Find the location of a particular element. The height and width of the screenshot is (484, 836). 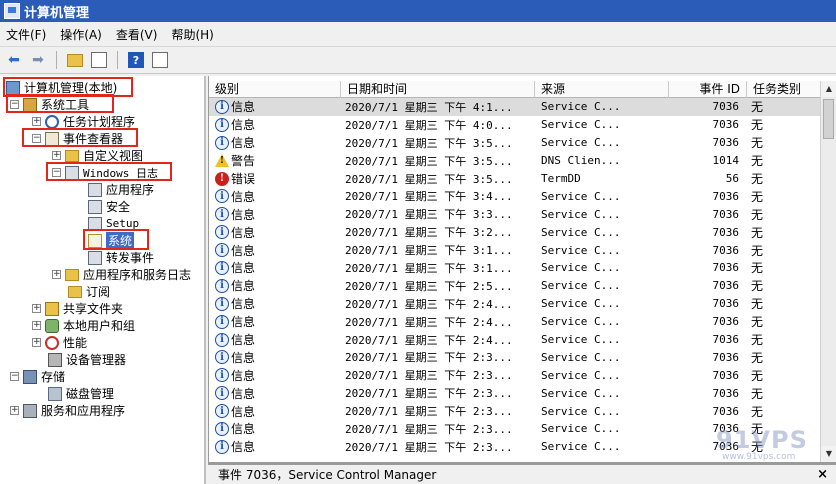

column-header-source: 来源 is located at coordinates (602, 89).